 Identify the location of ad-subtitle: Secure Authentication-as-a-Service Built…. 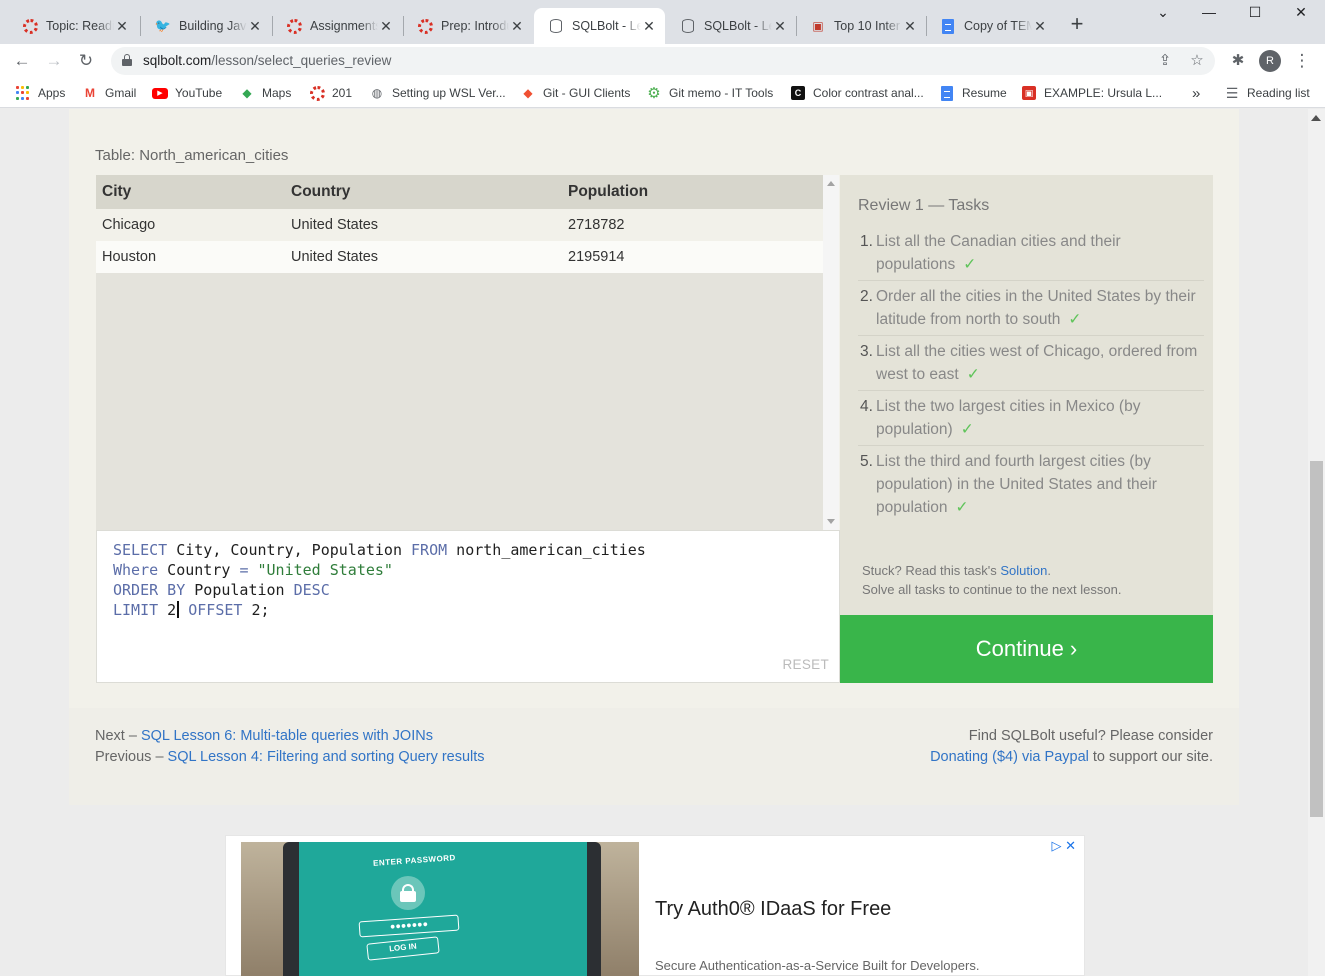
(817, 965).